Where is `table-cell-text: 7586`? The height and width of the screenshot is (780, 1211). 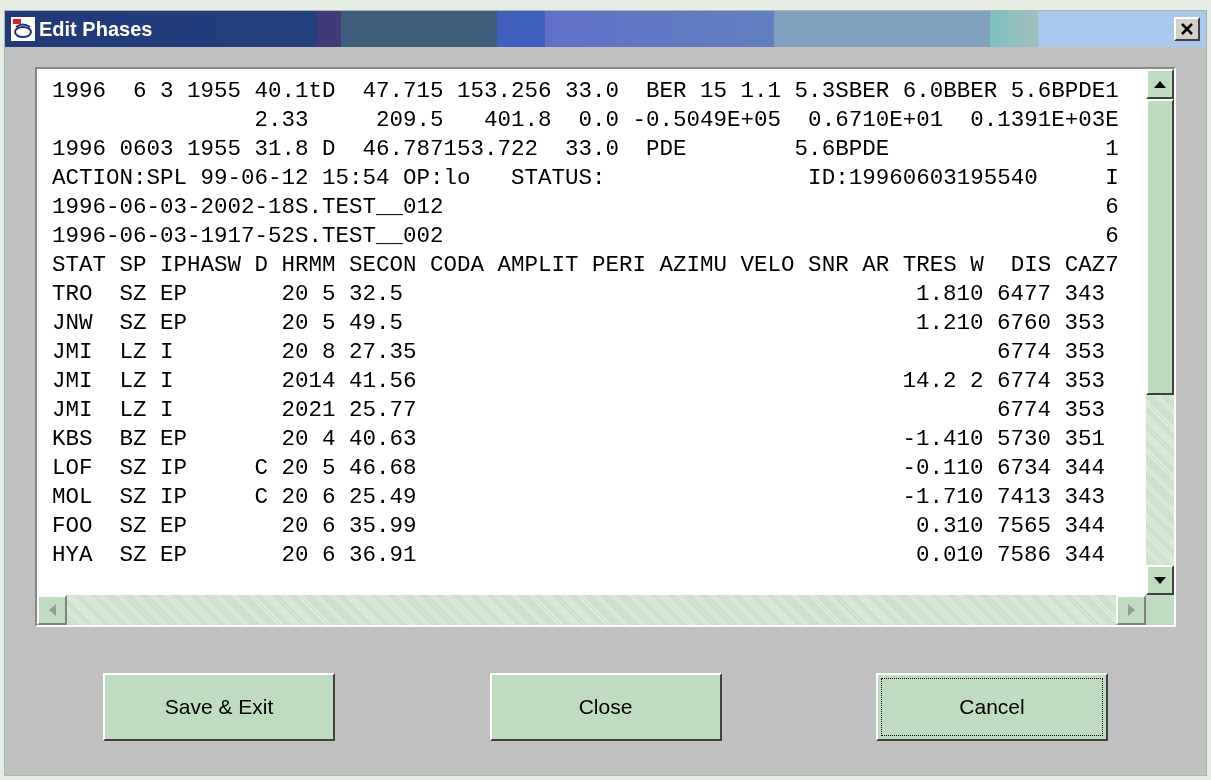
table-cell-text: 7586 is located at coordinates (1024, 555).